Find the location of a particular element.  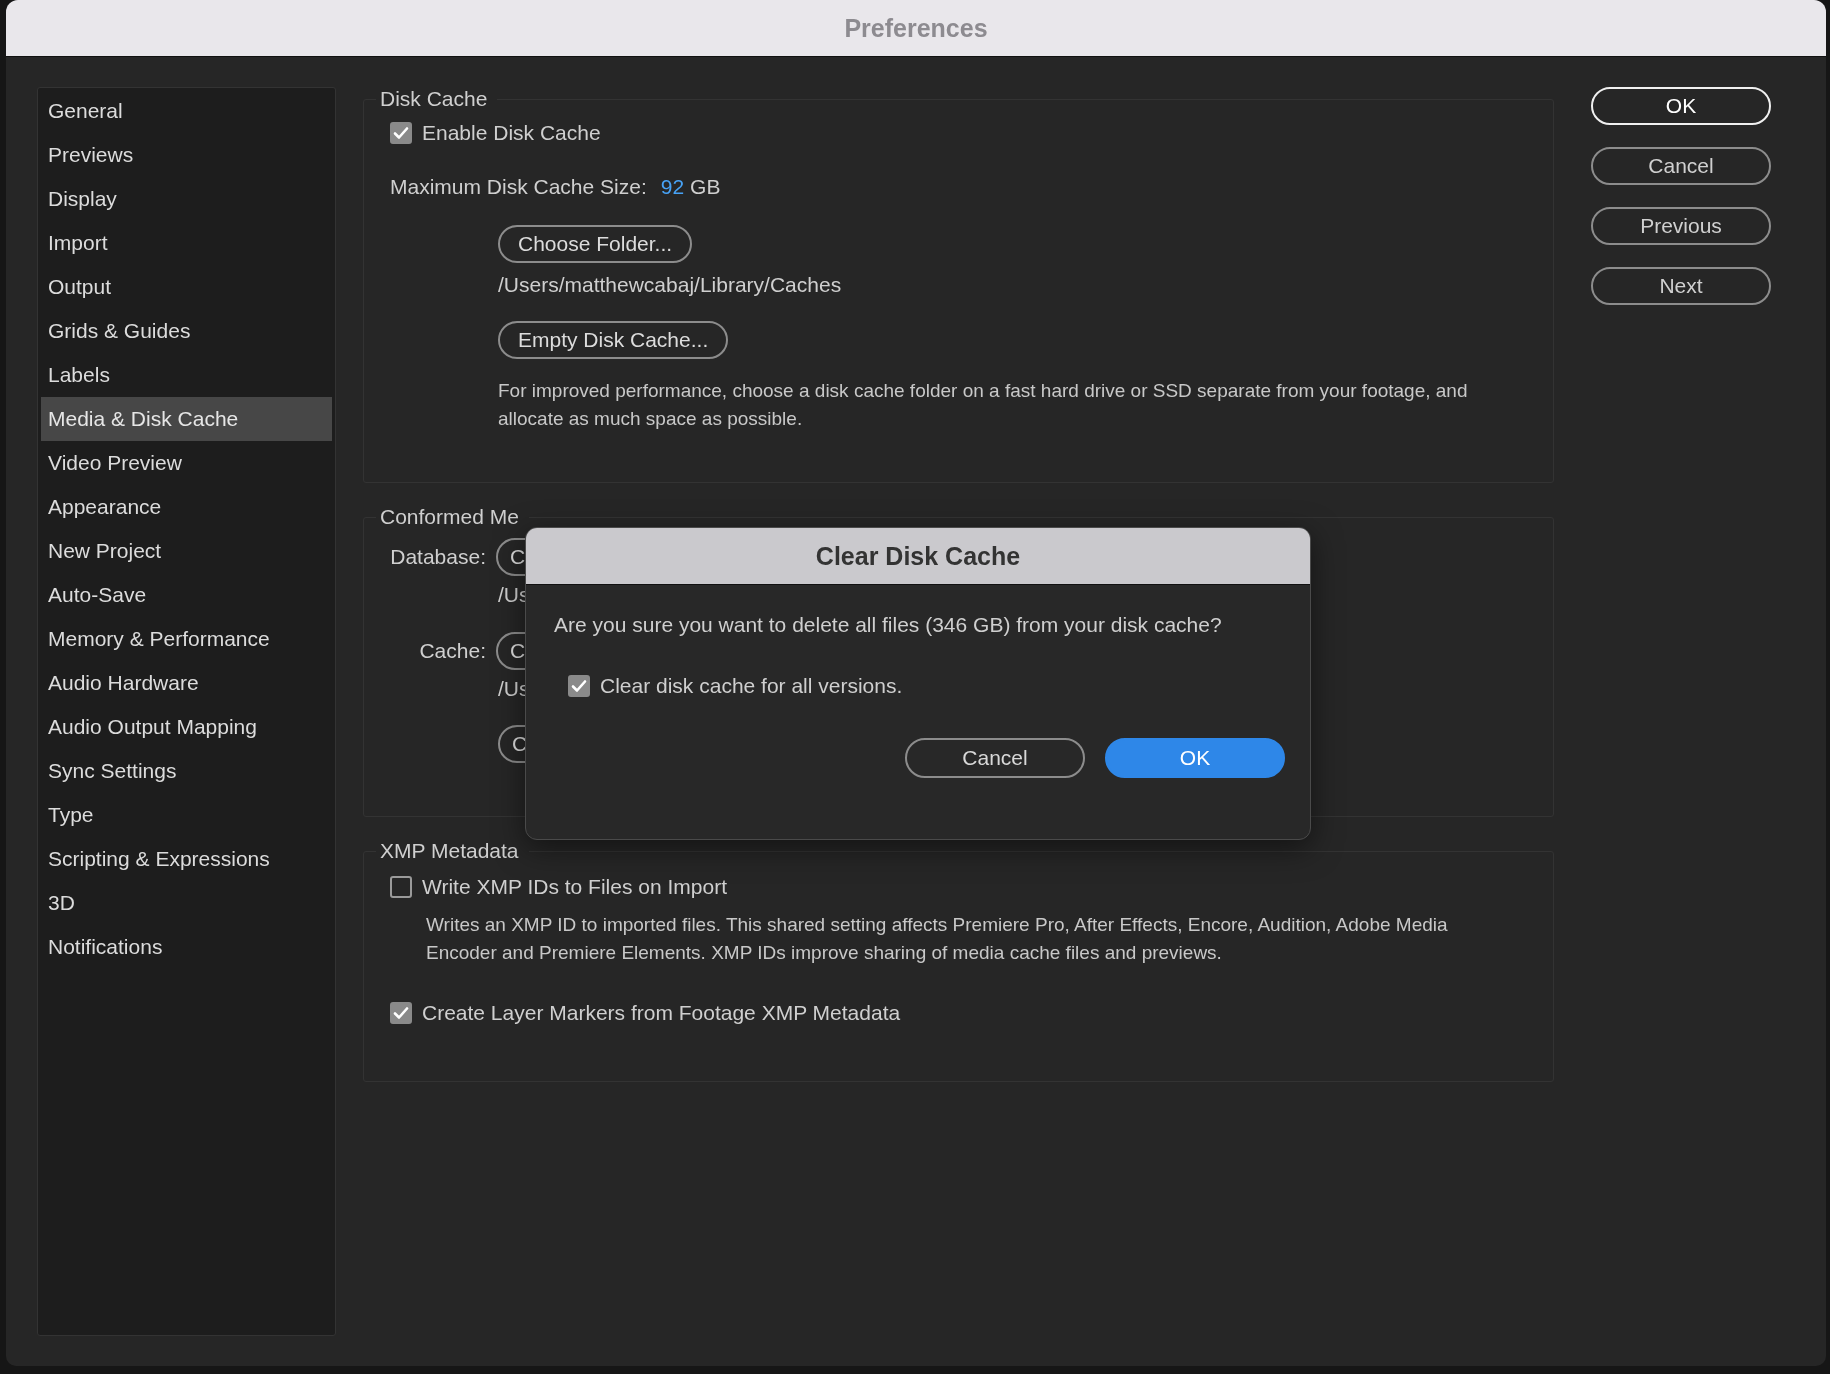

checkbox-label: Enable Disk Cache is located at coordinates (511, 133).